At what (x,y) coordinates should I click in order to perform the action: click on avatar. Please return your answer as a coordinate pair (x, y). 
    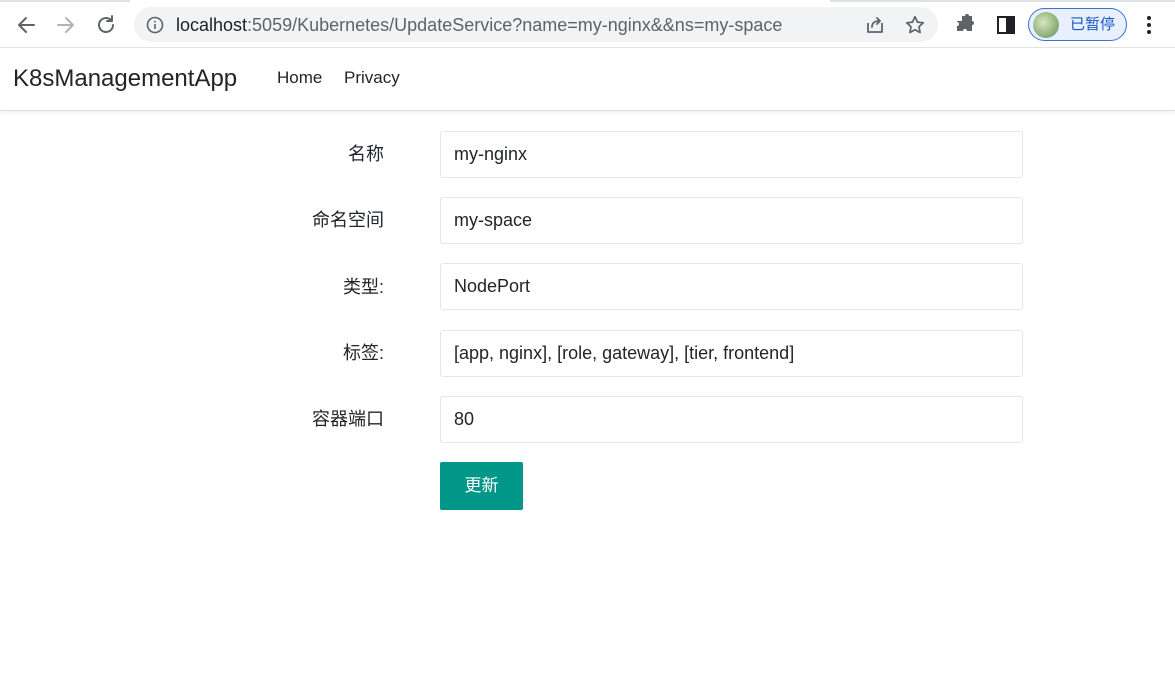
    Looking at the image, I should click on (1046, 25).